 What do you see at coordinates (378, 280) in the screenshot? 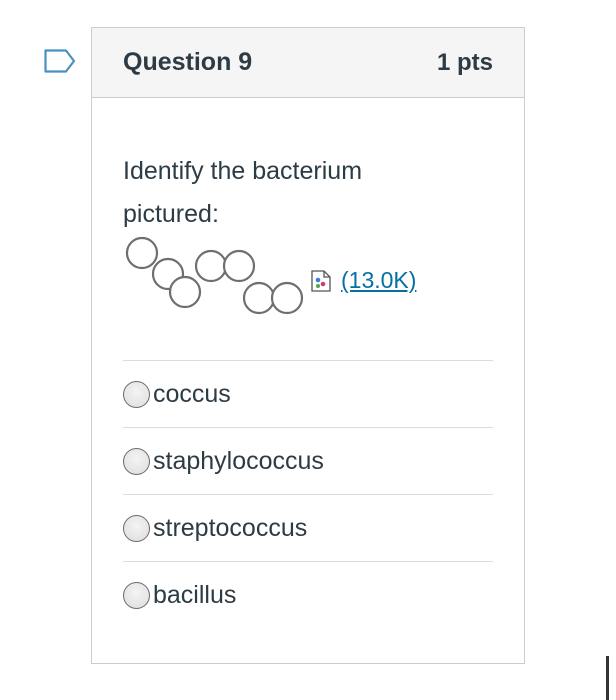
I see `attachment-link: (13.0K)` at bounding box center [378, 280].